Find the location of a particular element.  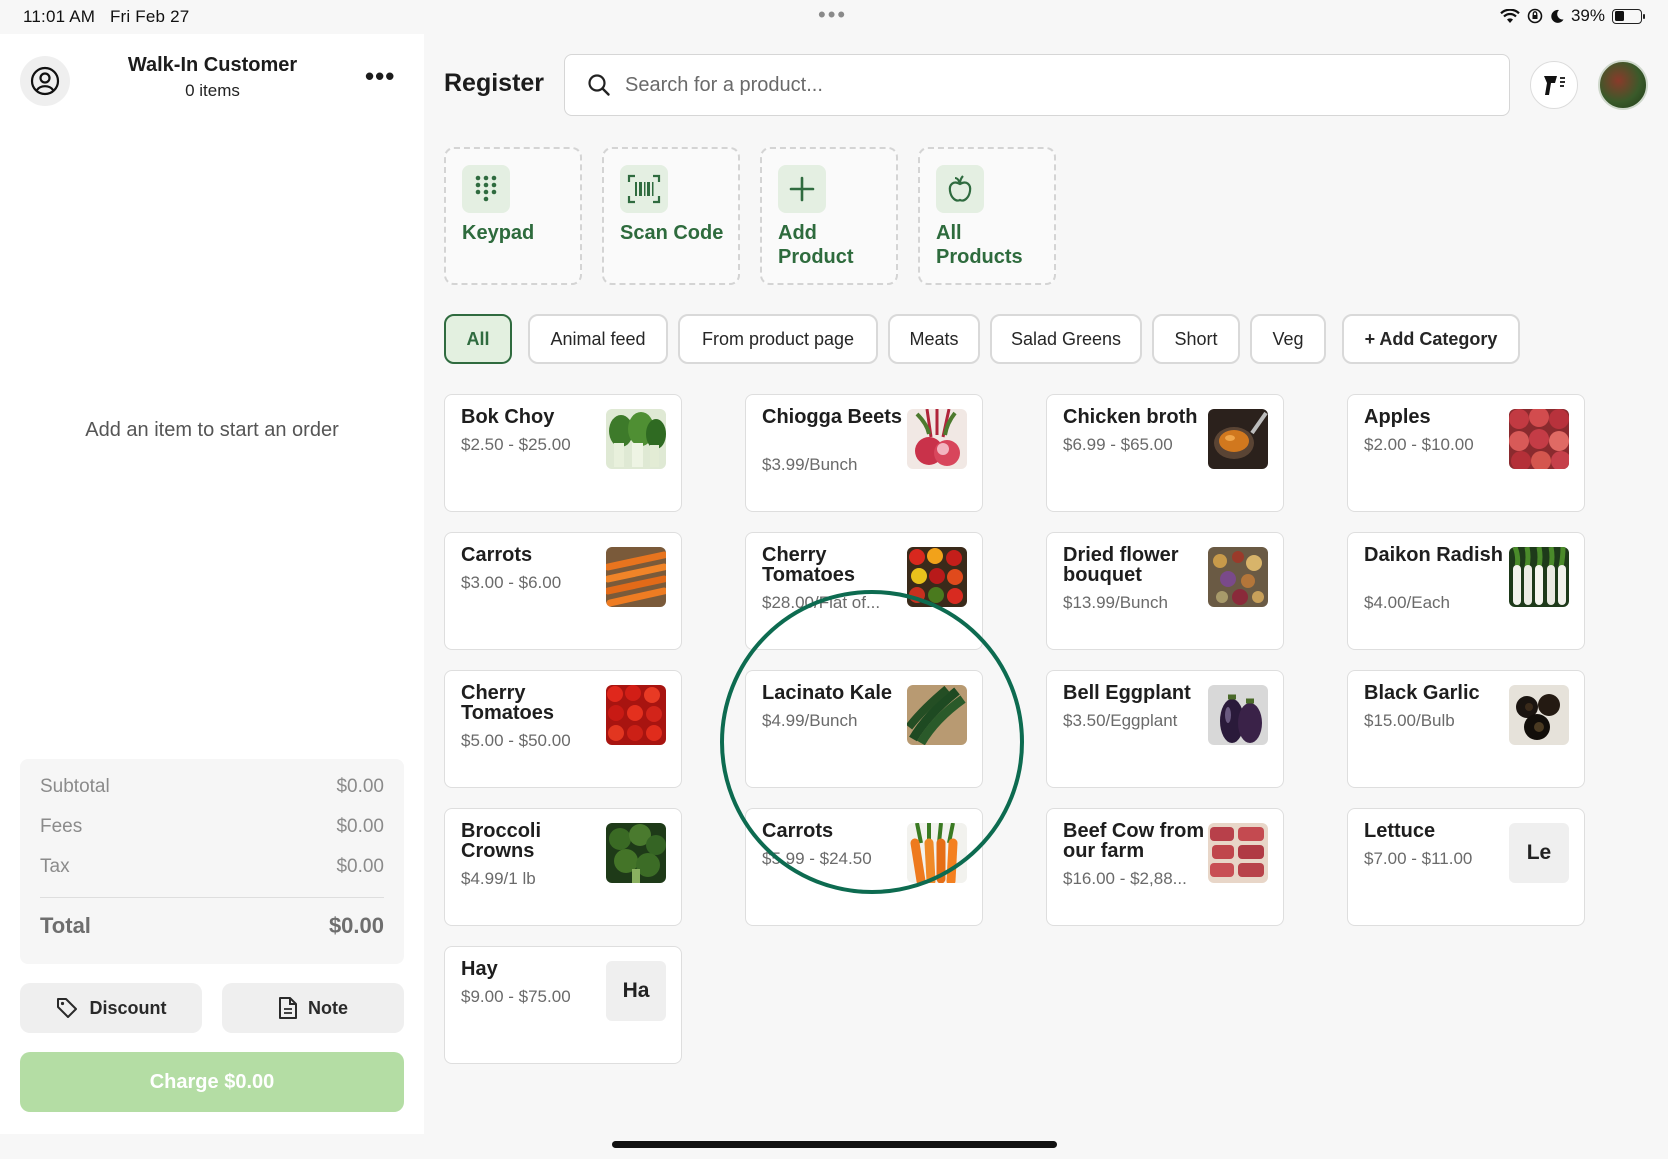

product-card: Bok Choy $2.50 - $25.00 is located at coordinates (563, 453).